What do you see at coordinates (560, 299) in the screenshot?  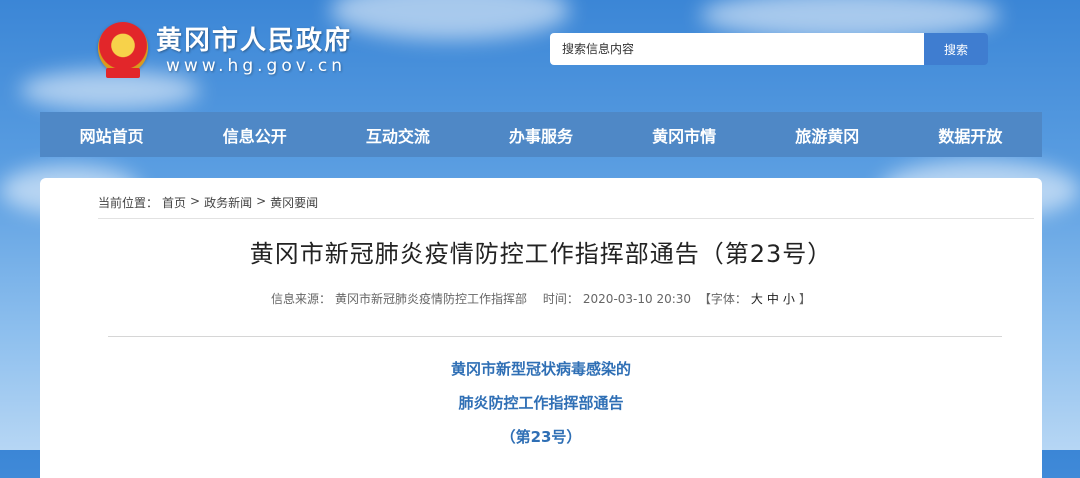 I see `time-label: 时间：` at bounding box center [560, 299].